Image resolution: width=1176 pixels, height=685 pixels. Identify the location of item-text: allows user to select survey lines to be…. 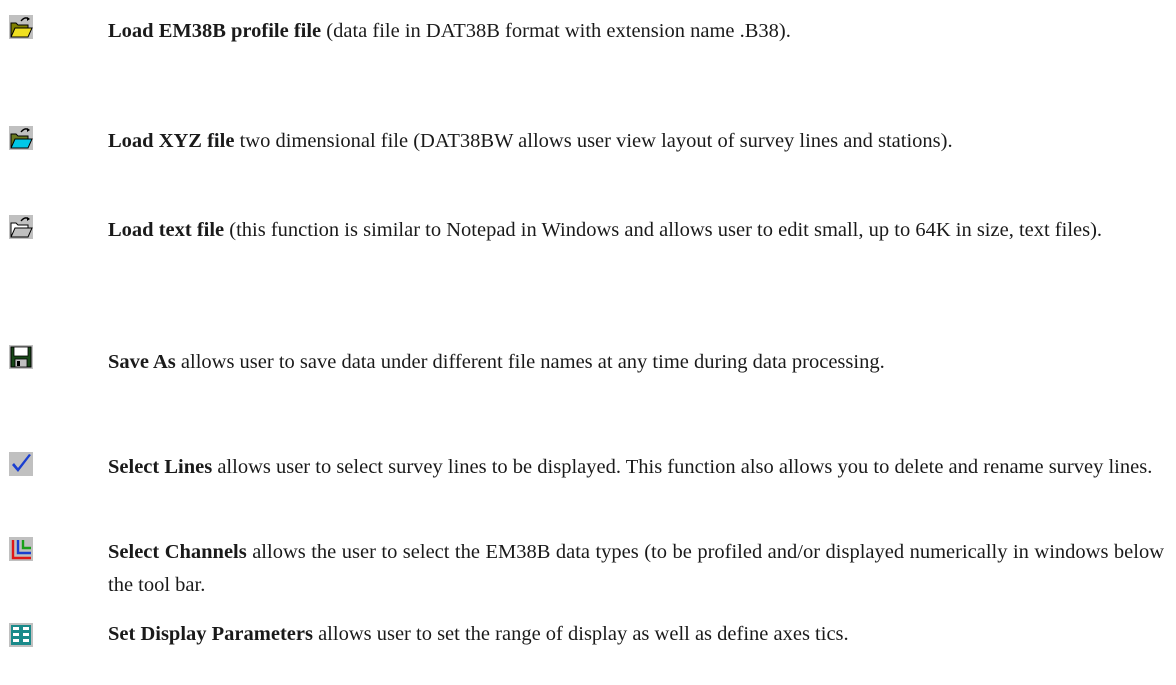
(682, 467).